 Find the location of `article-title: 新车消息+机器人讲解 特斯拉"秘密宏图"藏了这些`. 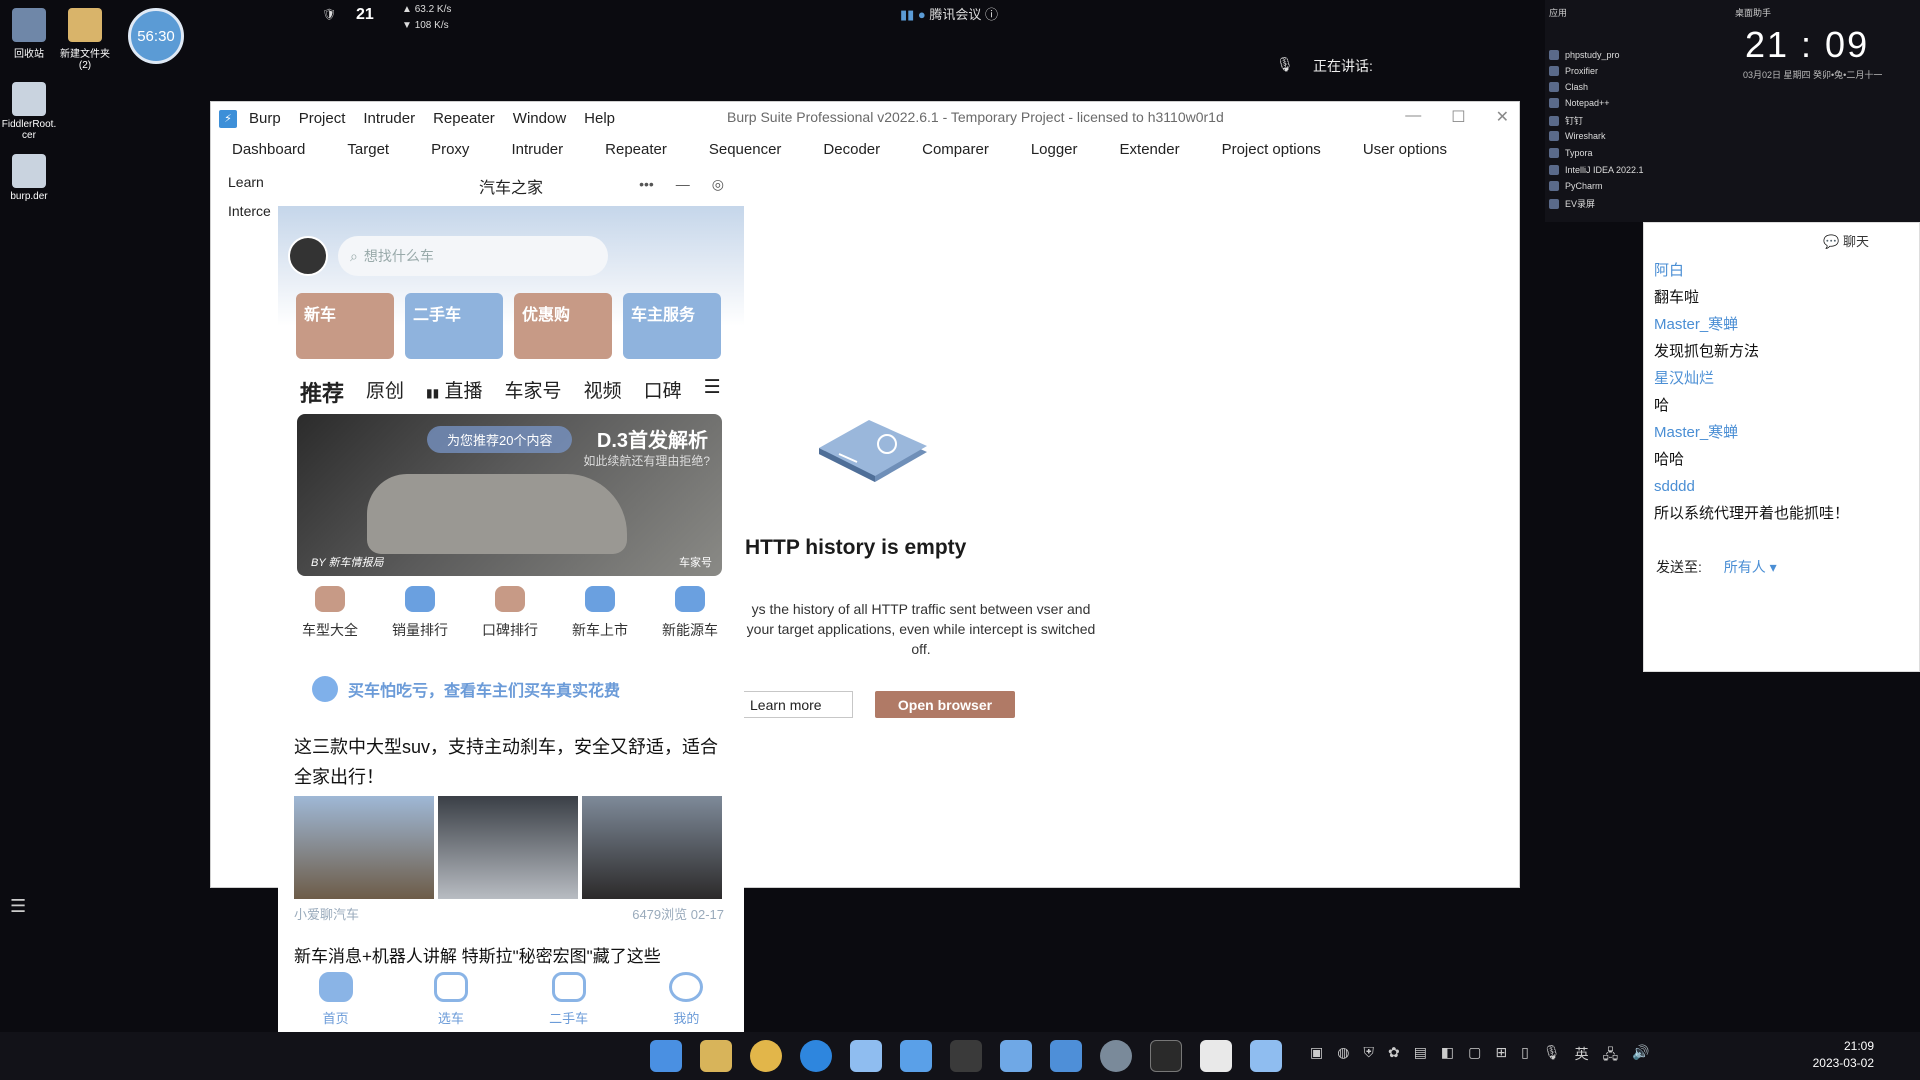

article-title: 新车消息+机器人讲解 特斯拉"秘密宏图"藏了这些 is located at coordinates (477, 954).